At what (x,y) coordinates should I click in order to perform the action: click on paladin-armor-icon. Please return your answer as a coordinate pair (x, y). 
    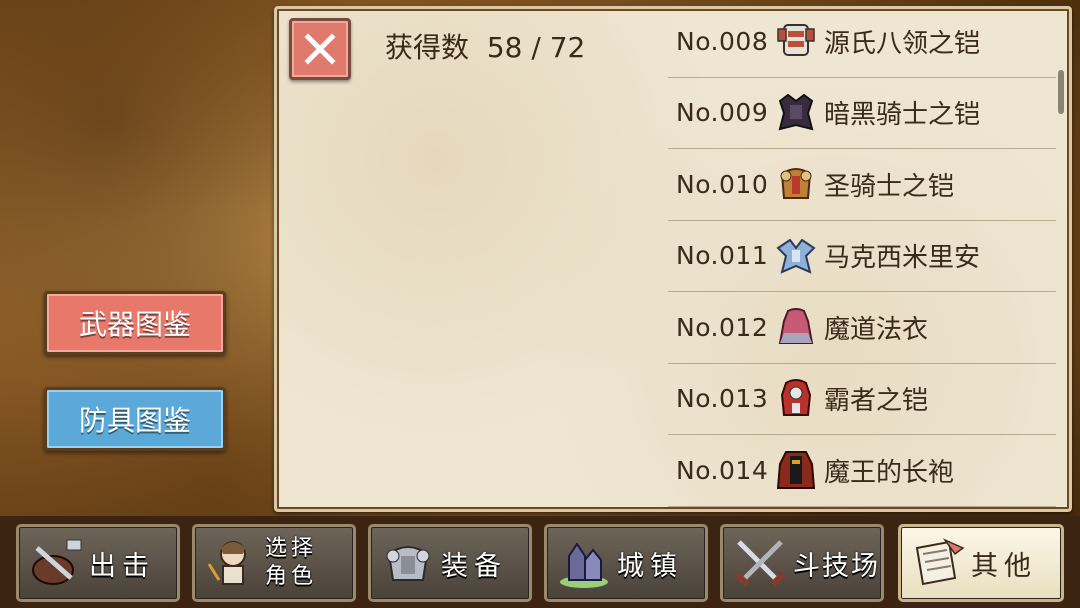
    Looking at the image, I should click on (796, 184).